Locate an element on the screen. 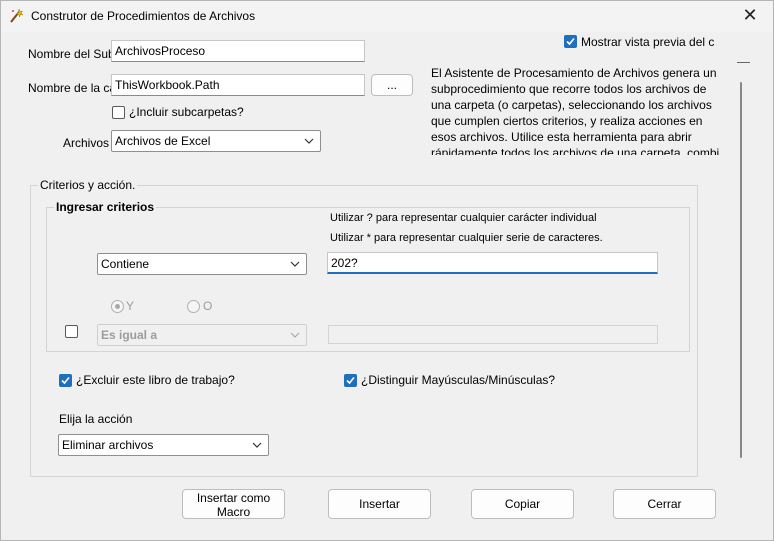 The image size is (774, 541). show-preview-checkbox is located at coordinates (570, 41).